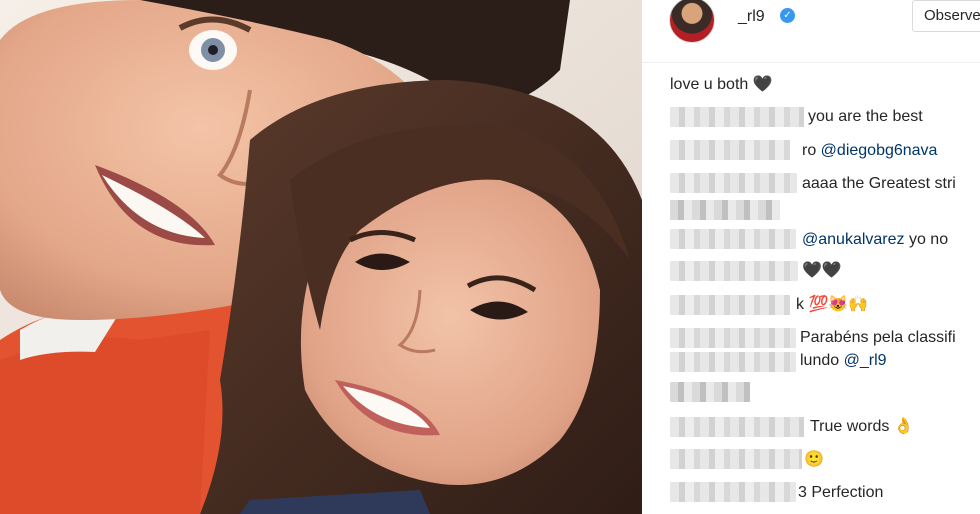 Image resolution: width=980 pixels, height=514 pixels. Describe the element at coordinates (946, 16) in the screenshot. I see `follow-button: Observe` at that location.